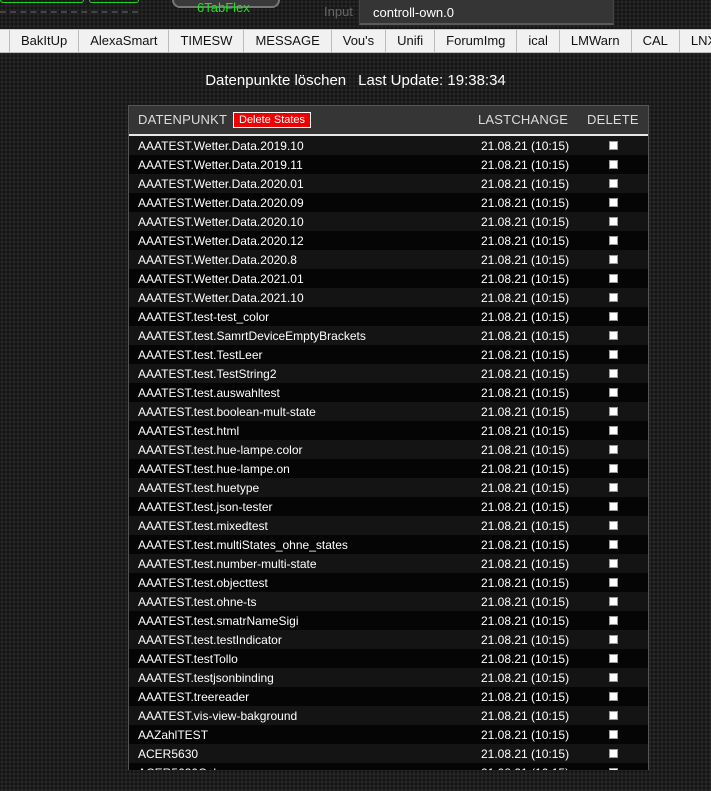 This screenshot has height=791, width=711. What do you see at coordinates (288, 41) in the screenshot?
I see `tab-message: MESSAGE` at bounding box center [288, 41].